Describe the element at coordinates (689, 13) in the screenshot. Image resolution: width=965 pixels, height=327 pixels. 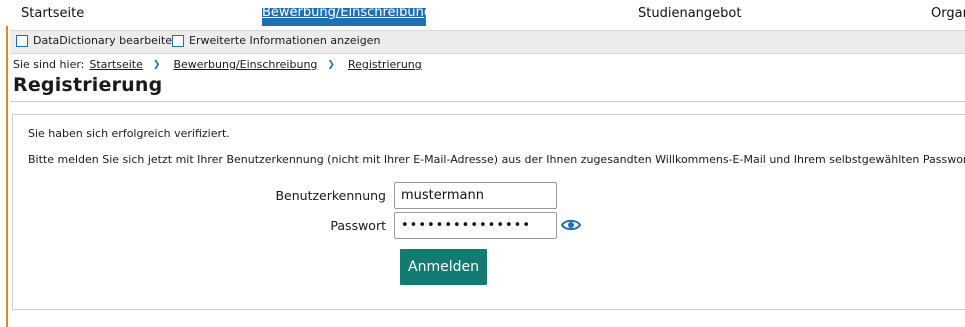
I see `nav-item-studienangebot: Studienangebot` at that location.